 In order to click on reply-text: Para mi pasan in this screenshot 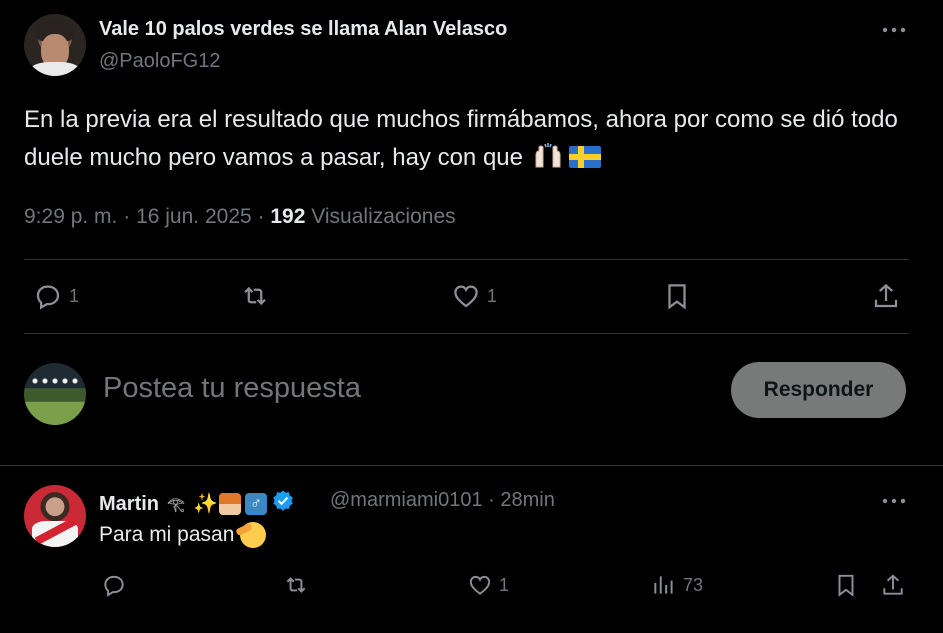, I will do `click(183, 535)`.